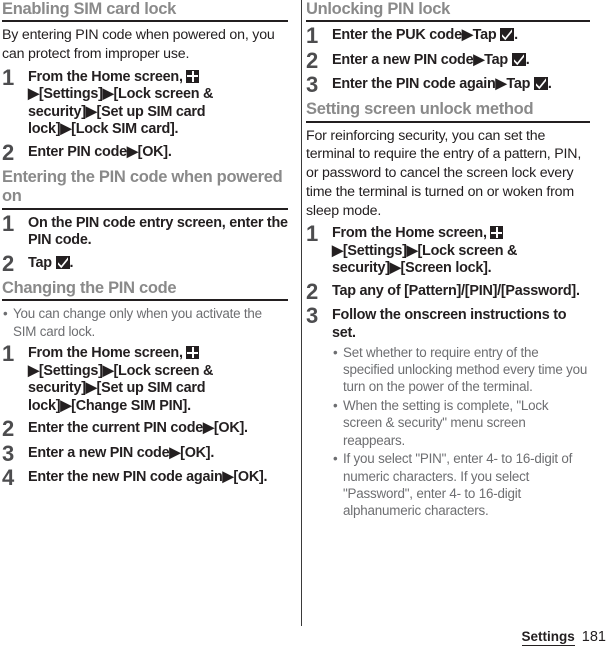 The height and width of the screenshot is (648, 609). Describe the element at coordinates (100, 151) in the screenshot. I see `step-text: Enter PIN code▶[OK].` at that location.